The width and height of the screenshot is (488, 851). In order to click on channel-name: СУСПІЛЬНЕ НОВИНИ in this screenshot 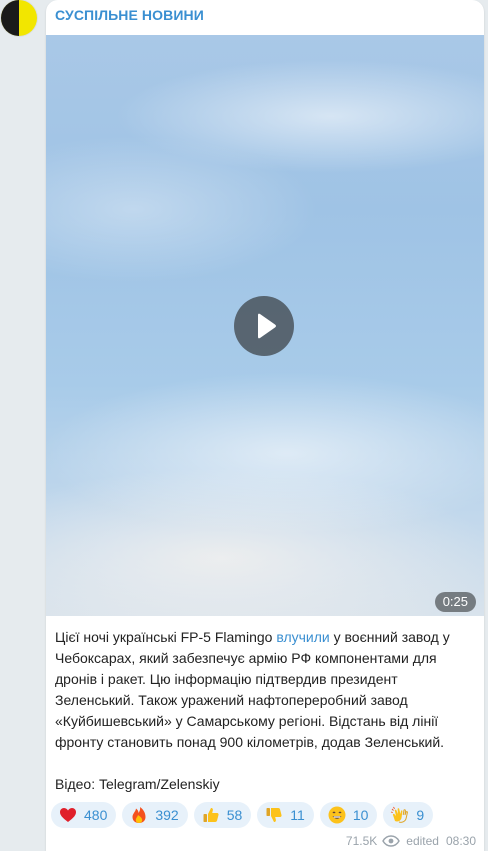, I will do `click(129, 15)`.